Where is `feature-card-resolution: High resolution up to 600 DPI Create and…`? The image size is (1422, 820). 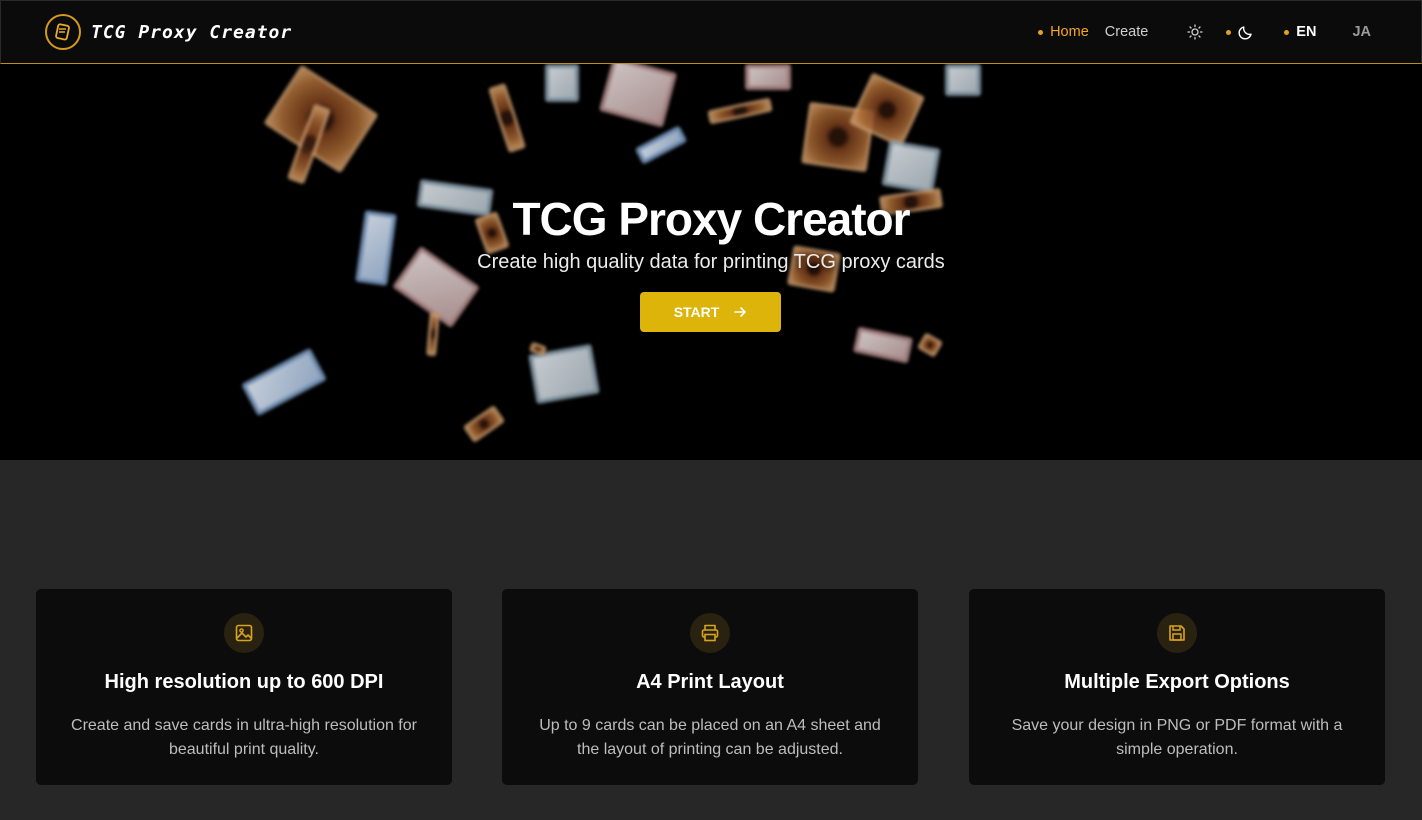 feature-card-resolution: High resolution up to 600 DPI Create and… is located at coordinates (244, 687).